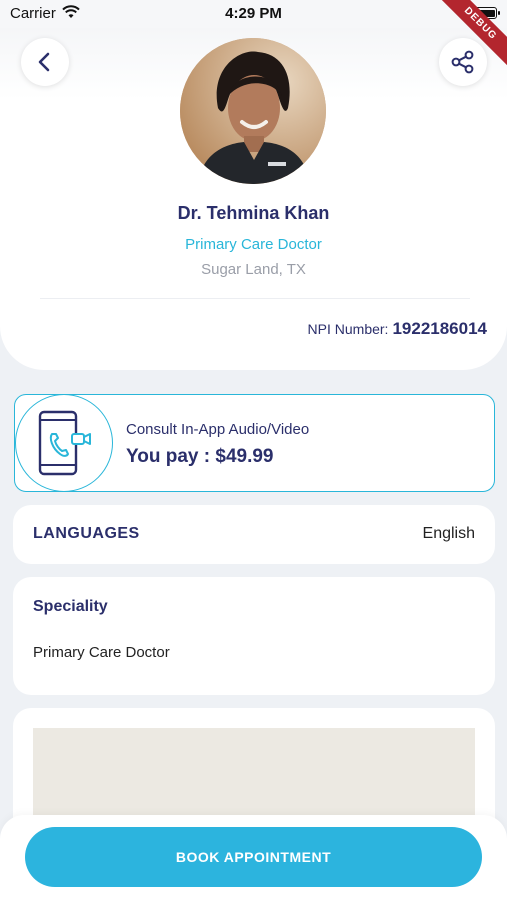 The width and height of the screenshot is (507, 900). I want to click on chevron-left-icon, so click(44, 62).